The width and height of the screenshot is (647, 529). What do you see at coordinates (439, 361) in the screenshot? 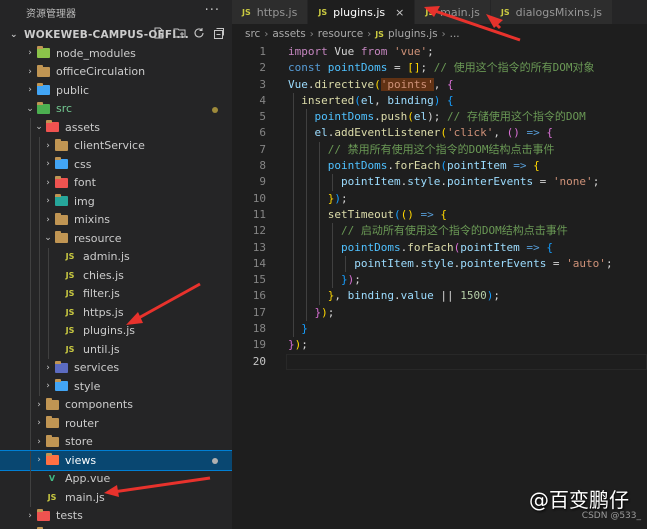
I see `code-line: 20` at bounding box center [439, 361].